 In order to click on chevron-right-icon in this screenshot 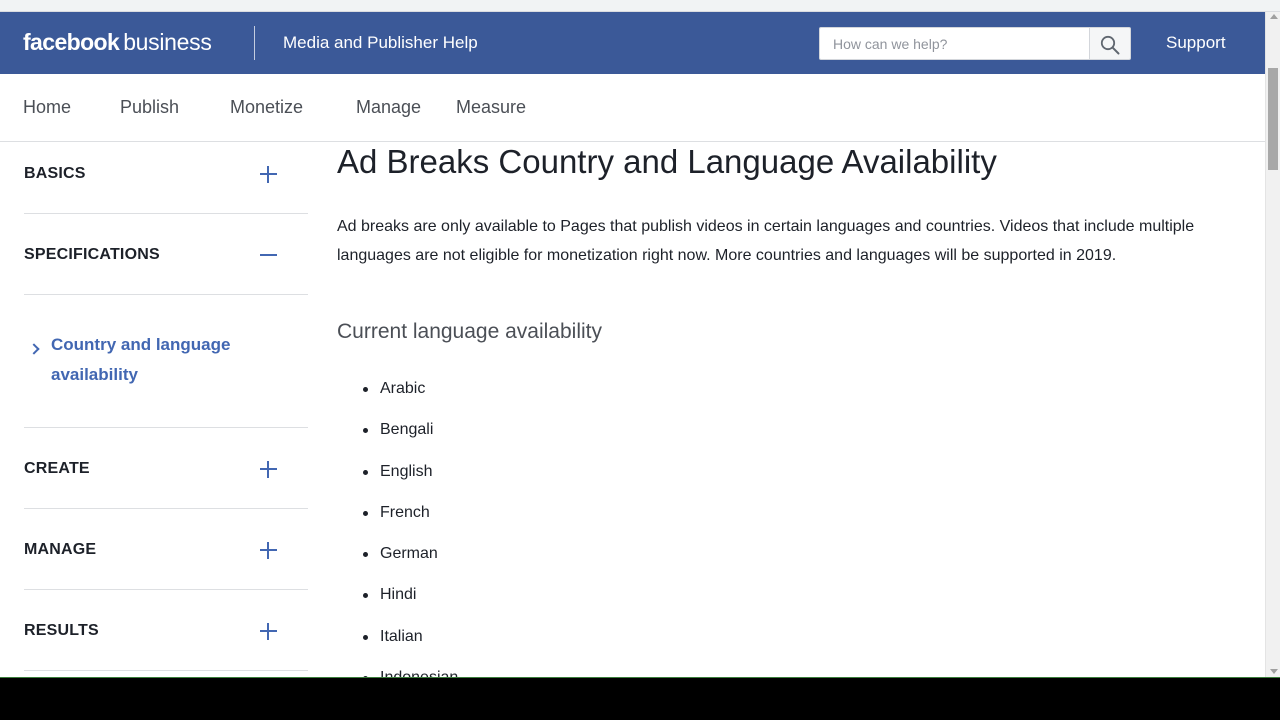, I will do `click(34, 349)`.